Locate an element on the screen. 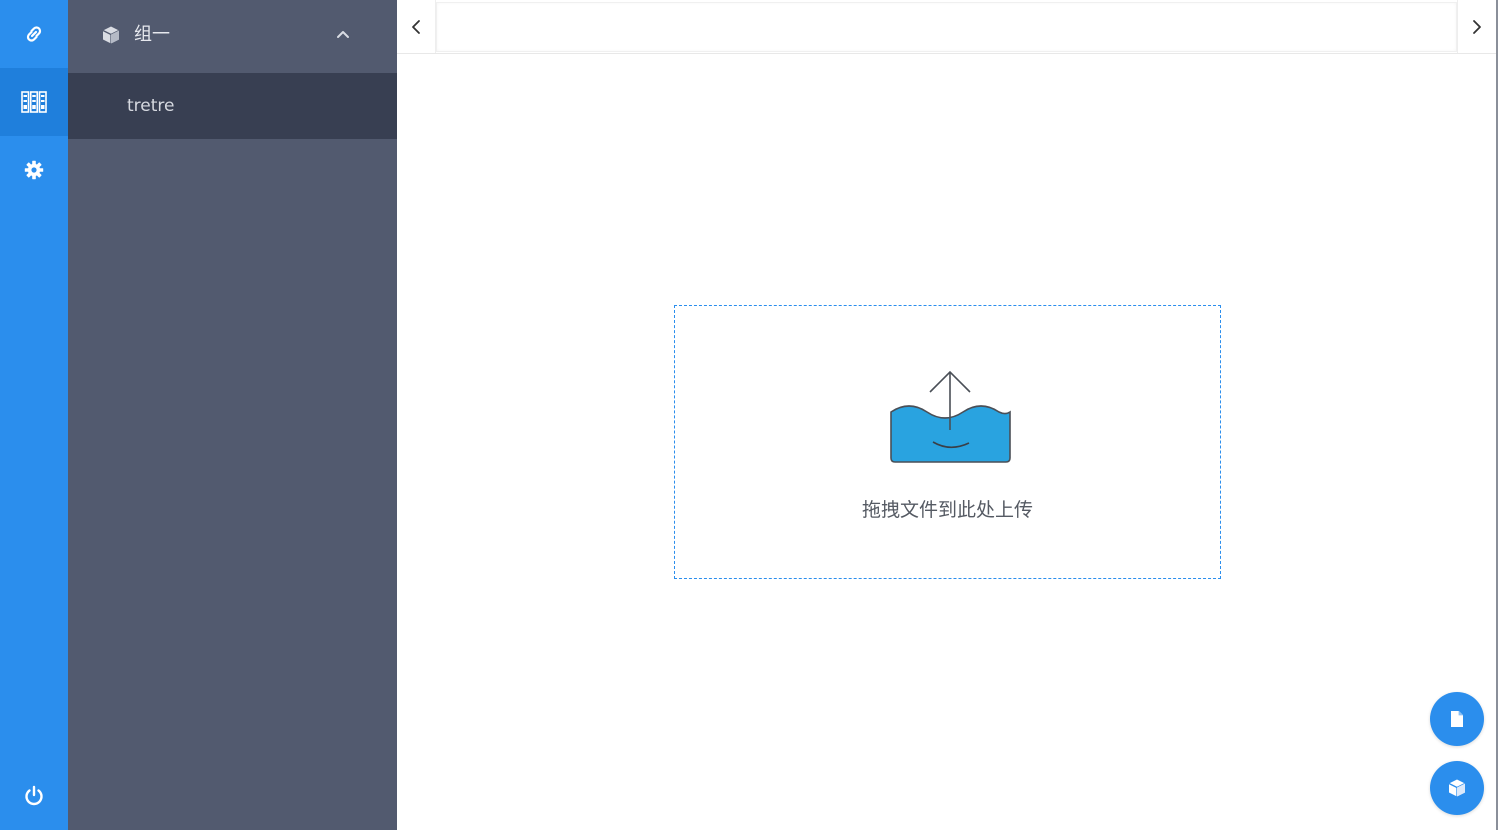 This screenshot has height=830, width=1498. tab-strip is located at coordinates (946, 27).